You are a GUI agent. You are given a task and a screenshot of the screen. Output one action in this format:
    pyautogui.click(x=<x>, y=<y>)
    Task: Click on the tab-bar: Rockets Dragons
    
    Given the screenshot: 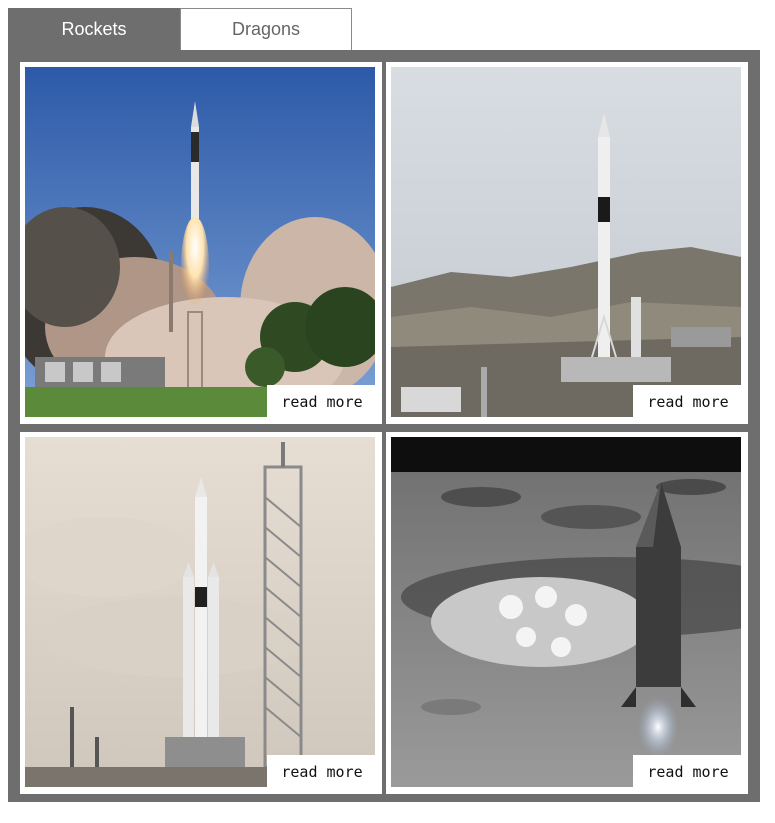 What is the action you would take?
    pyautogui.click(x=180, y=29)
    